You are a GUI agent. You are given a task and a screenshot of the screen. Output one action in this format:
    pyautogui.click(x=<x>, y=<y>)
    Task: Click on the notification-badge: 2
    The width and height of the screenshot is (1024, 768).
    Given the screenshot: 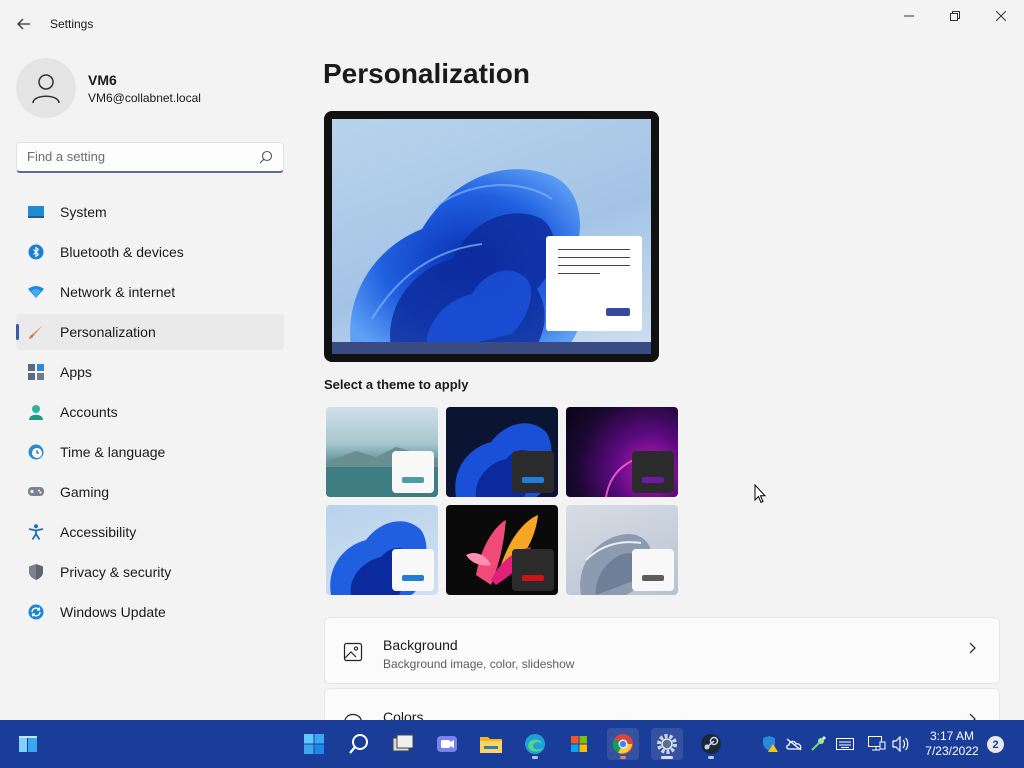 What is the action you would take?
    pyautogui.click(x=995, y=744)
    